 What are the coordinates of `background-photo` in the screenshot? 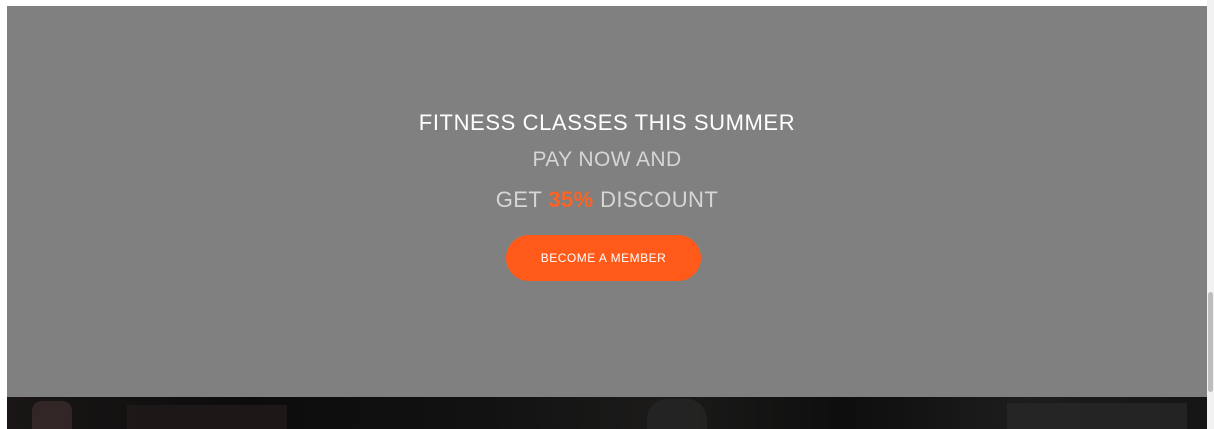 It's located at (607, 413).